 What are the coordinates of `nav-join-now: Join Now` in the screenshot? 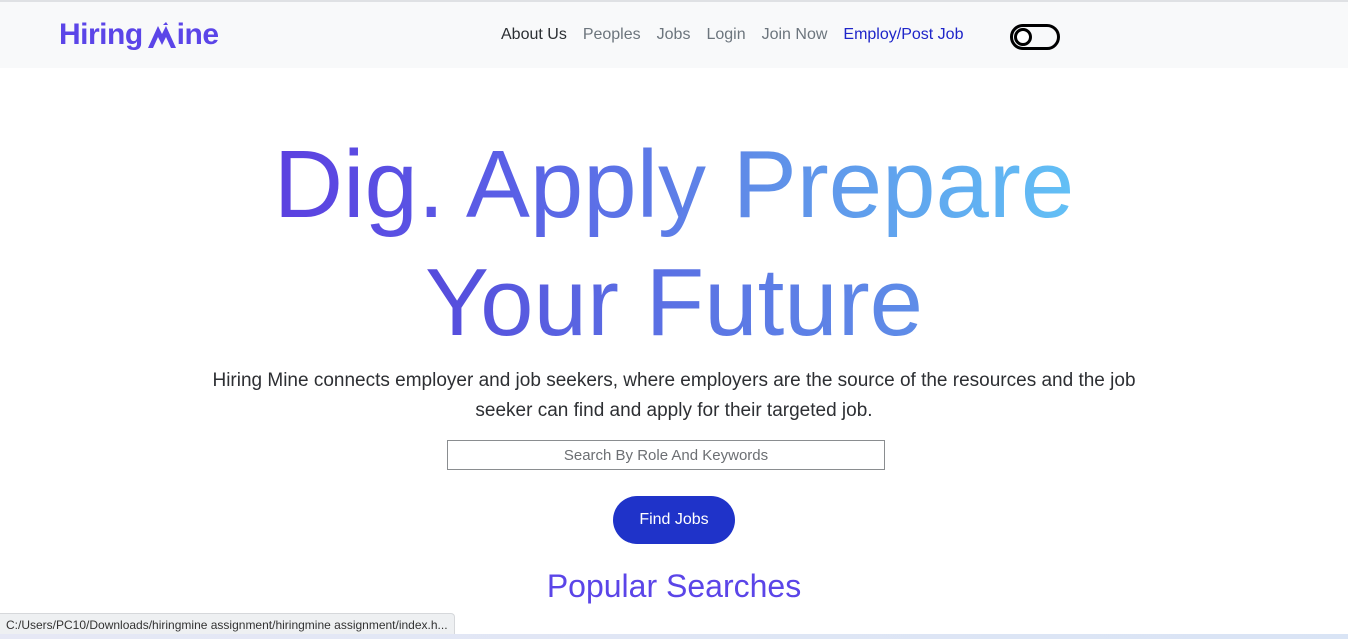 It's located at (795, 35).